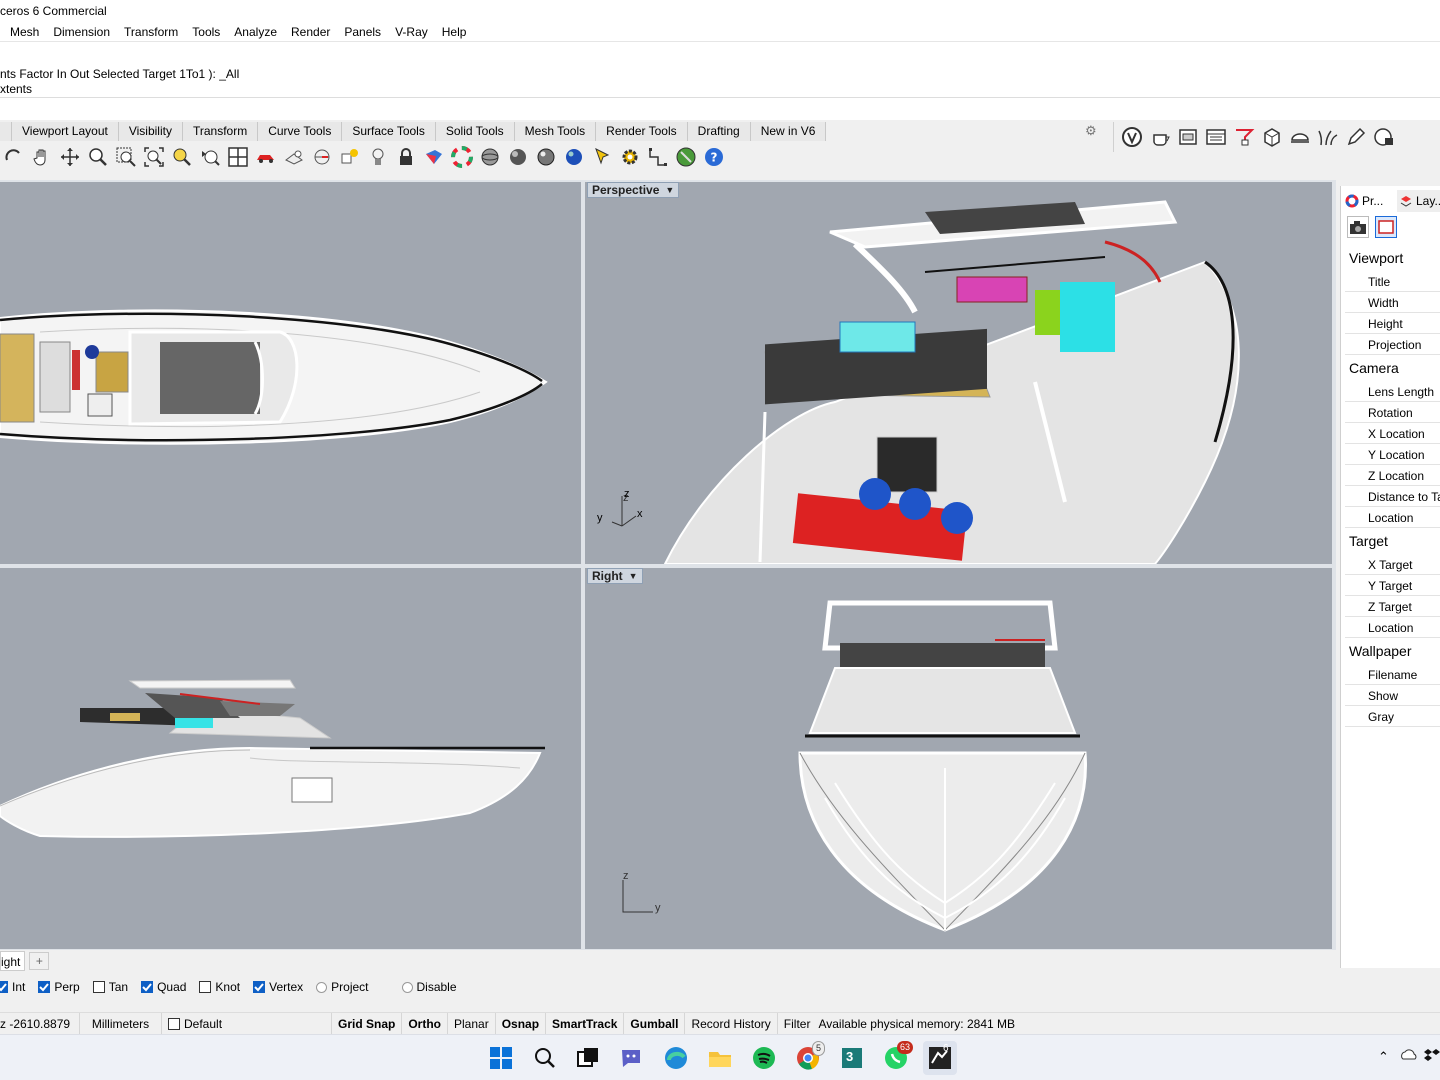  Describe the element at coordinates (1244, 137) in the screenshot. I see `interactive-render-icon` at that location.